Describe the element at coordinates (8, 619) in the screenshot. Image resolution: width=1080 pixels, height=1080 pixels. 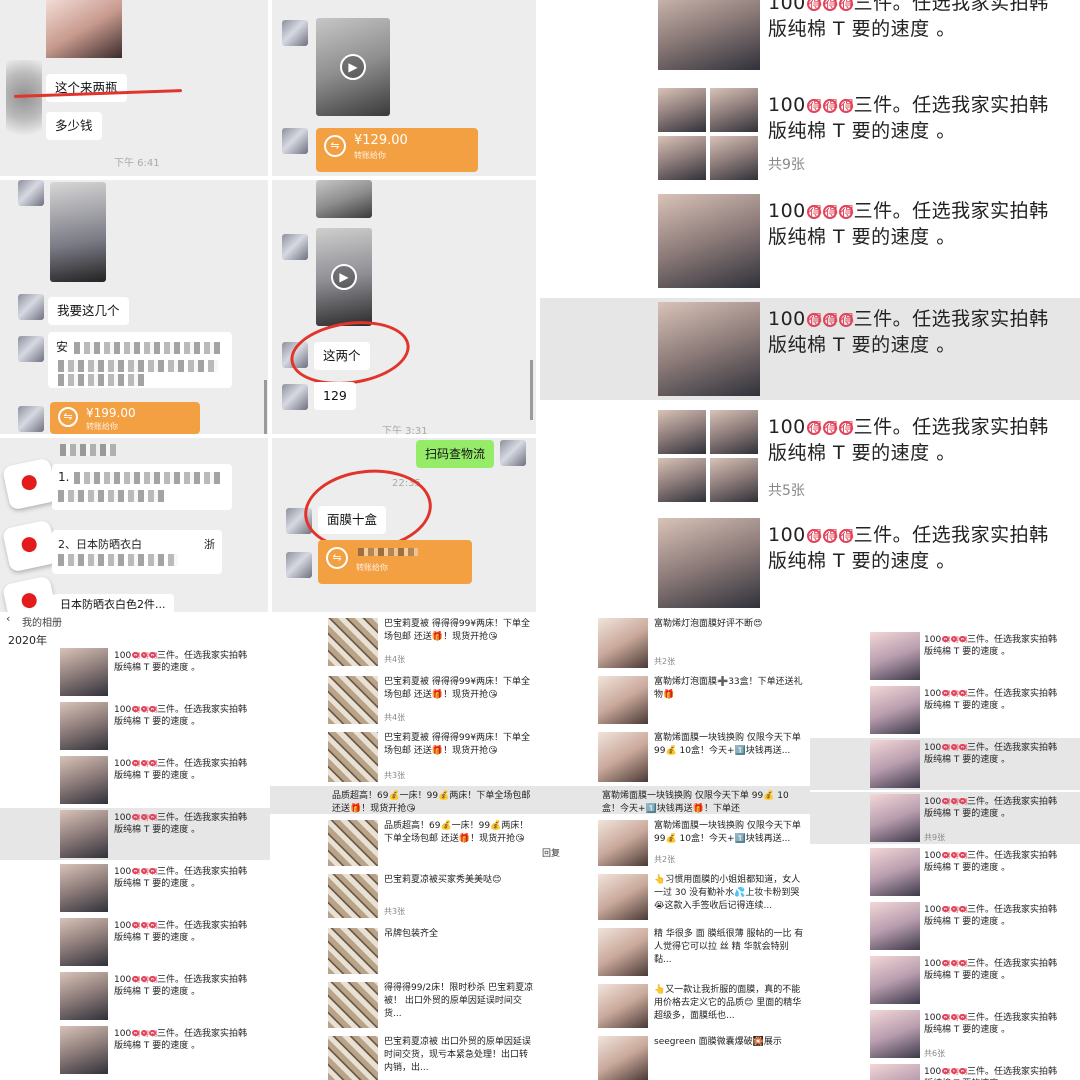
I see `back-icon: ‹` at that location.